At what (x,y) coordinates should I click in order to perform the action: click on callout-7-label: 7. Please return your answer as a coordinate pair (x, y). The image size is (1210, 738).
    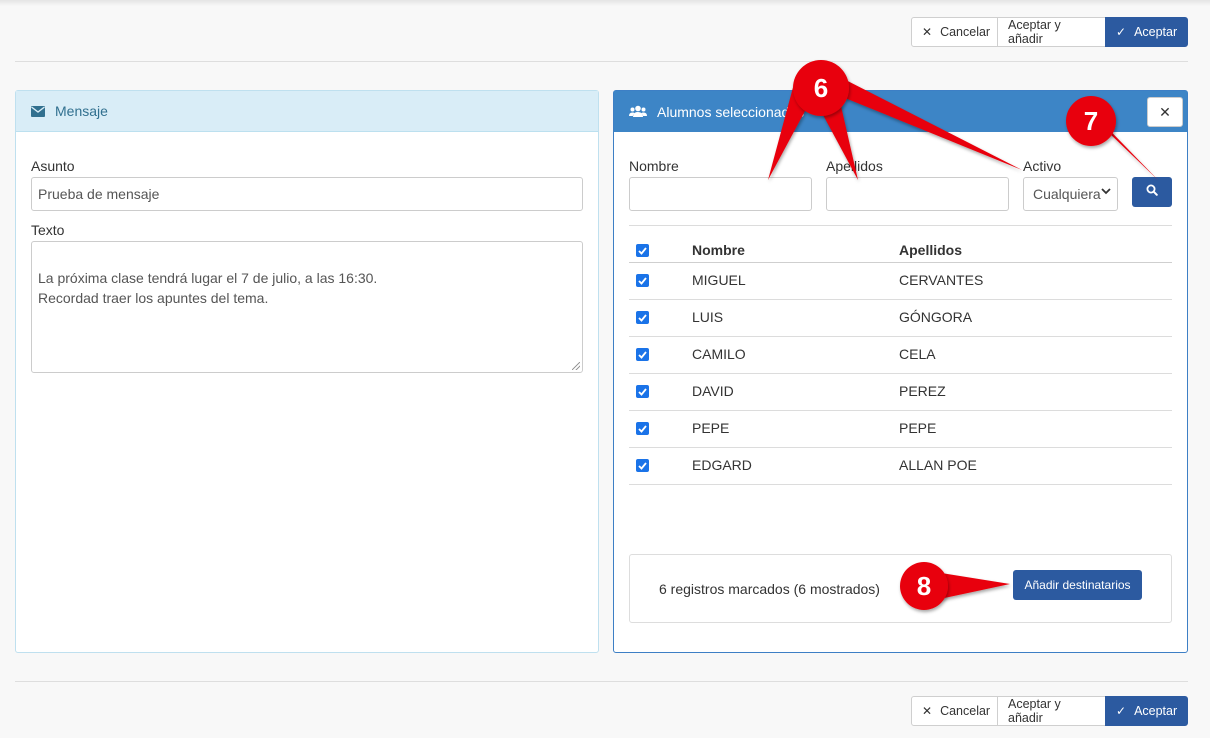
    Looking at the image, I should click on (1091, 121).